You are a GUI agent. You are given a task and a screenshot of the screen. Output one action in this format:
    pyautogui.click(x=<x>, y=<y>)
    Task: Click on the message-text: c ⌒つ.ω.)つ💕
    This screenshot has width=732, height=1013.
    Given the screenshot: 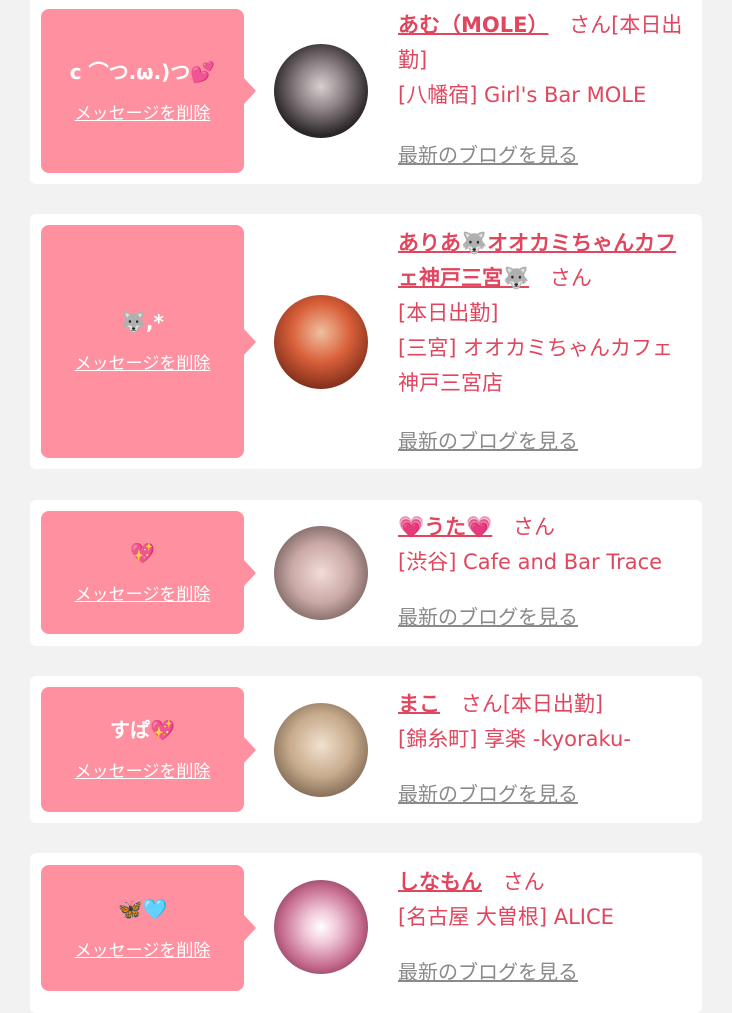 What is the action you would take?
    pyautogui.click(x=142, y=71)
    